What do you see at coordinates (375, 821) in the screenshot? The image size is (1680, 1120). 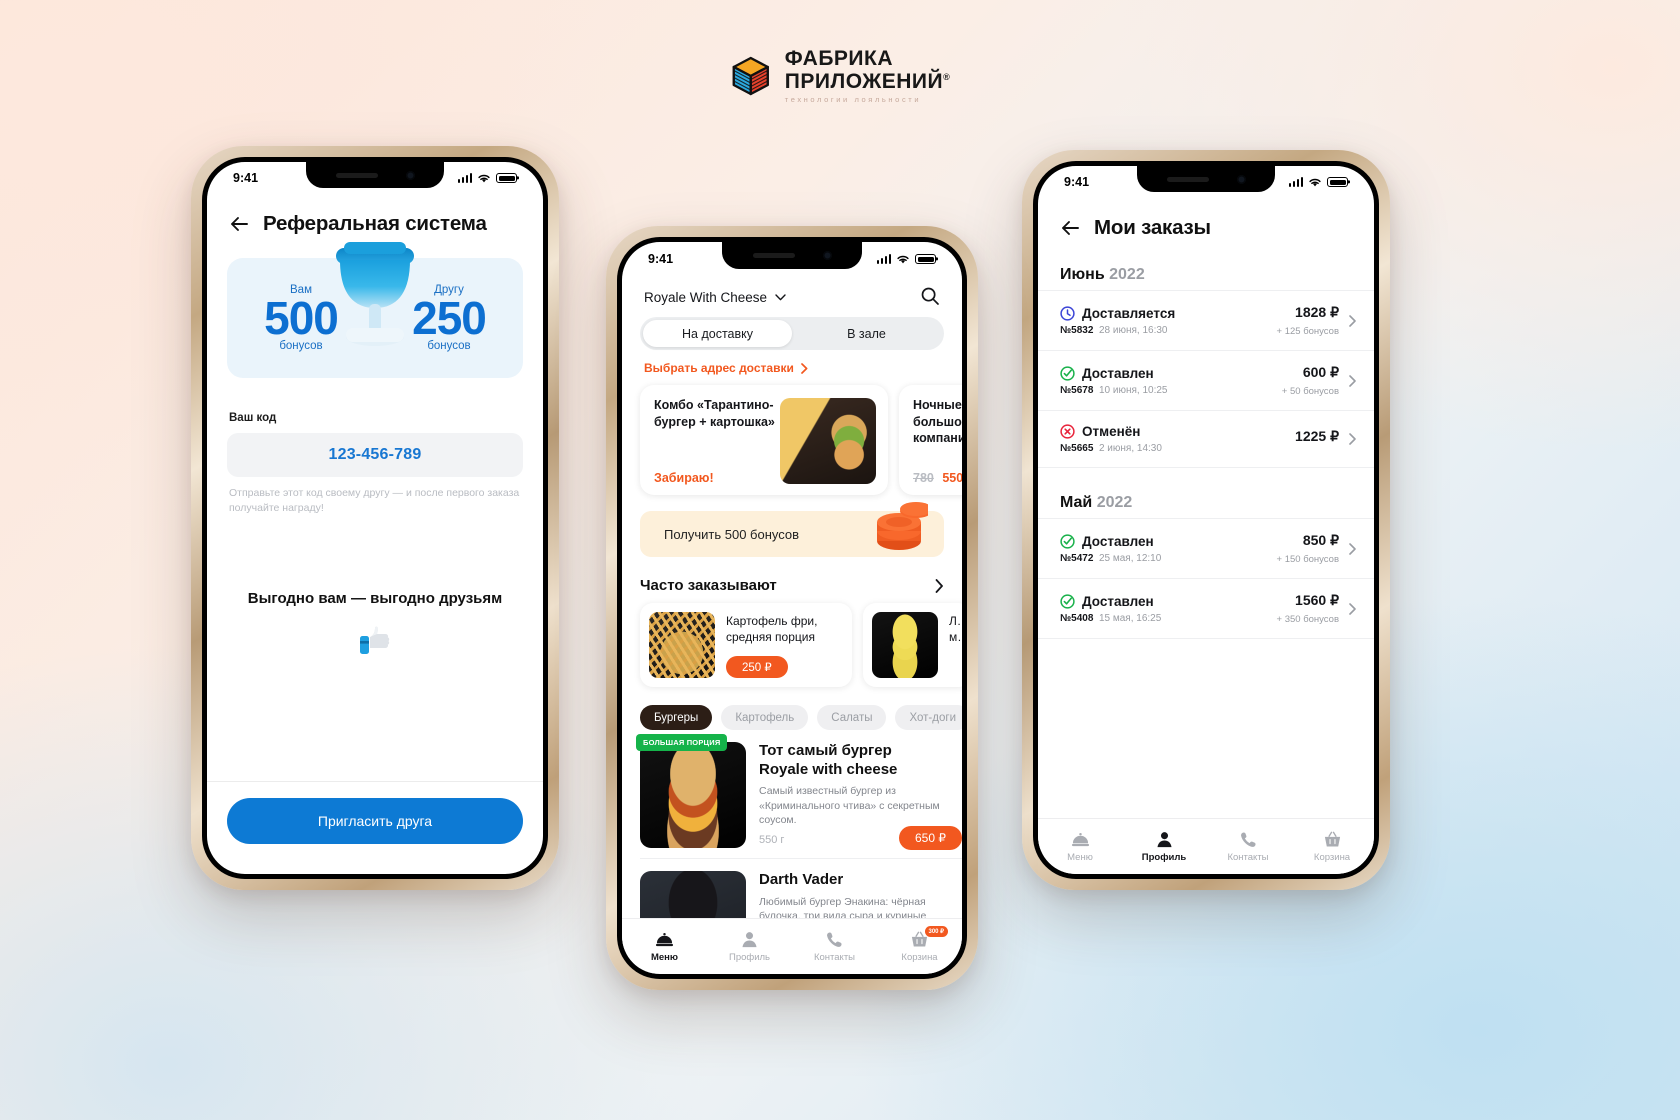 I see `invite-friend-button: Пригласить друга` at bounding box center [375, 821].